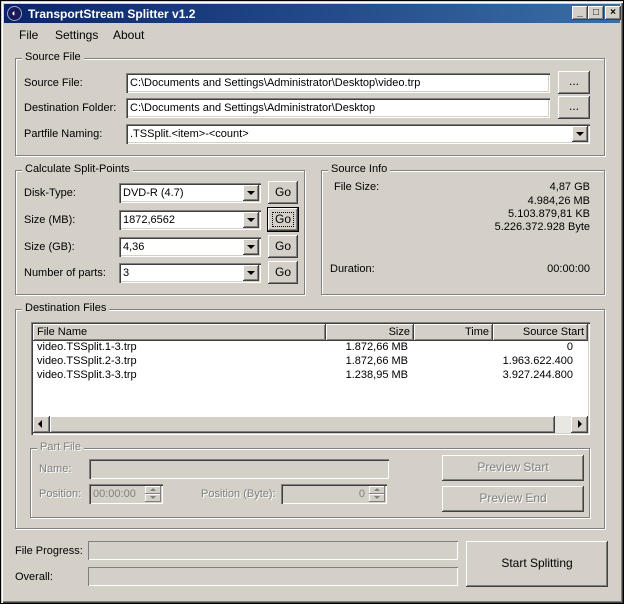 This screenshot has height=604, width=624. What do you see at coordinates (370, 332) in the screenshot?
I see `column-header-size: Size` at bounding box center [370, 332].